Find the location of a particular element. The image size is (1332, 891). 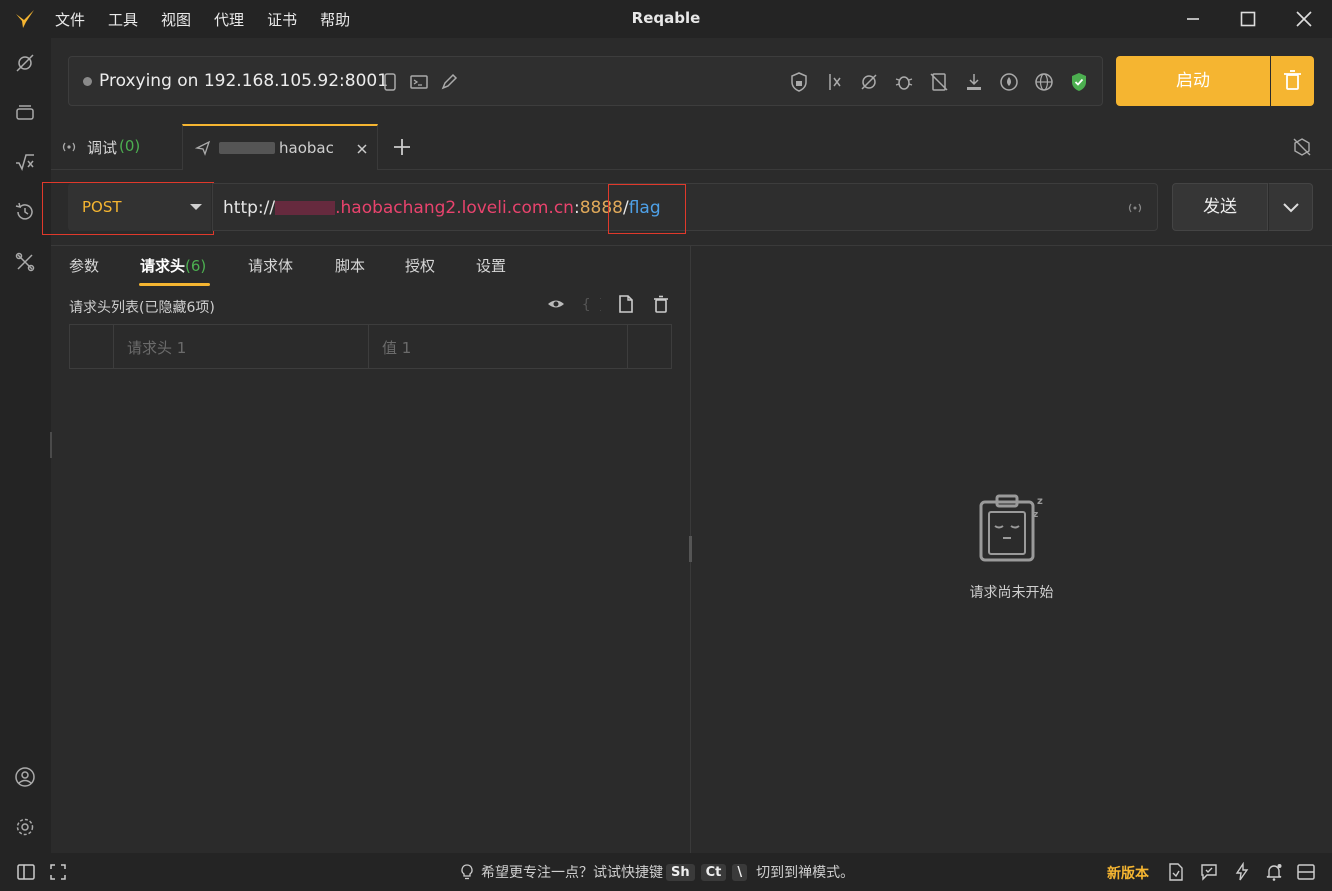

menu-proxy: 代理 is located at coordinates (229, 19).